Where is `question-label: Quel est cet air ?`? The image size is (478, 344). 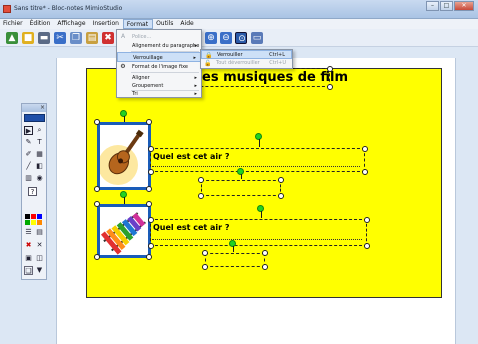
question-label: Quel est cet air ? is located at coordinates (191, 156).